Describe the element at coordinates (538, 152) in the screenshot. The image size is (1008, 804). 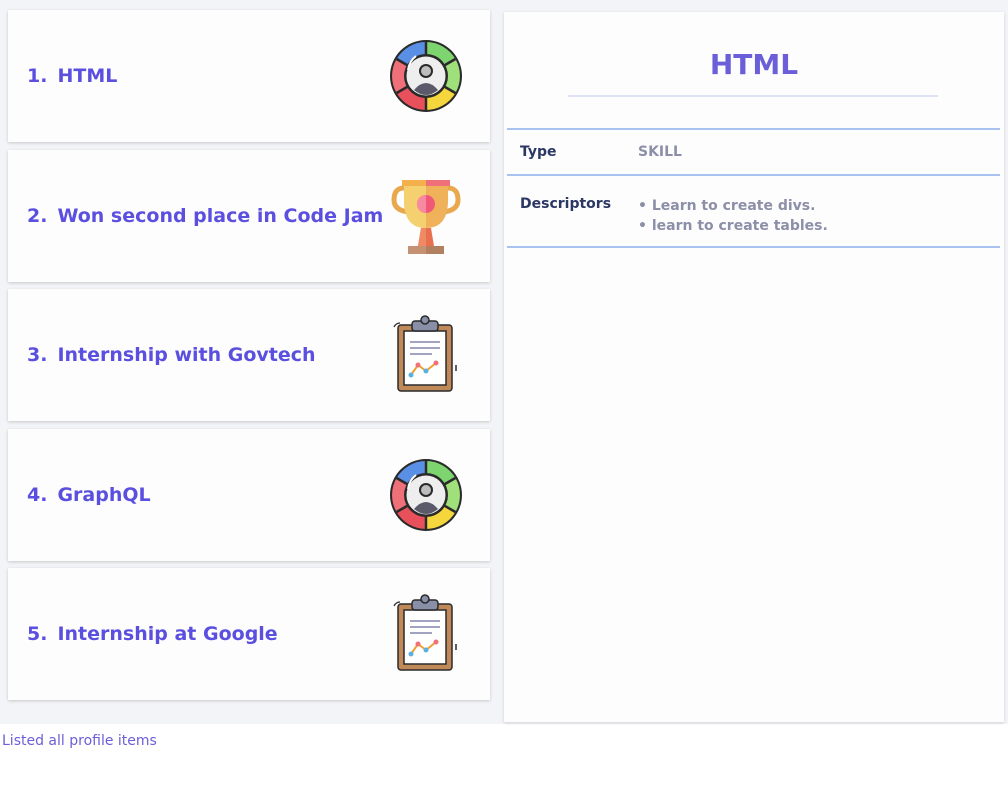
I see `type-label: Type` at that location.